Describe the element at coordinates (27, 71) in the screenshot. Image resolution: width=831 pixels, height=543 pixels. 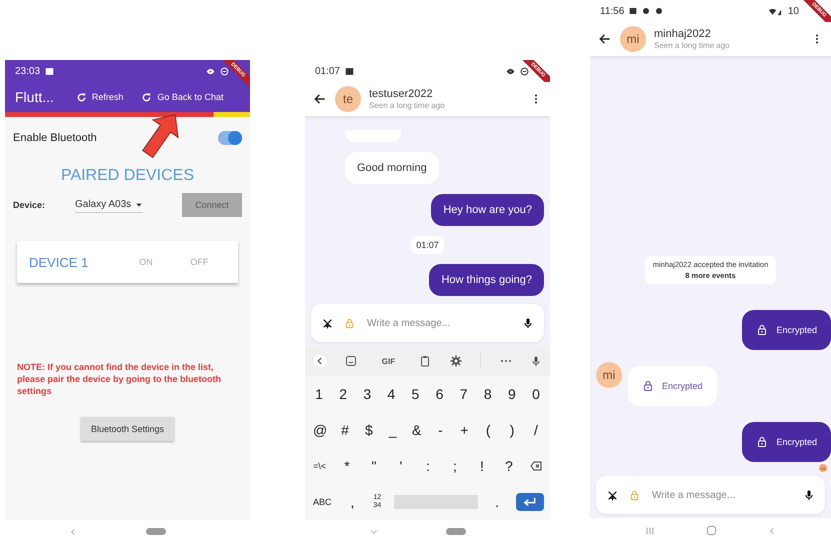
I see `status-time: 23:03` at that location.